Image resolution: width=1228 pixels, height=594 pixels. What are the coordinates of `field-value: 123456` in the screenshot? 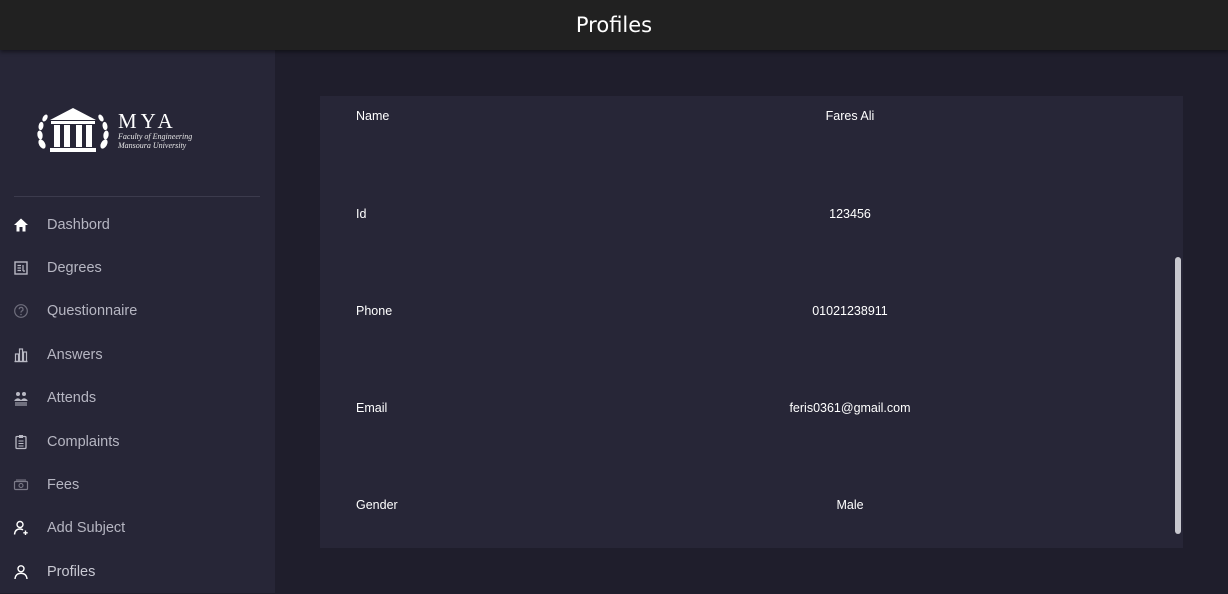 It's located at (850, 214).